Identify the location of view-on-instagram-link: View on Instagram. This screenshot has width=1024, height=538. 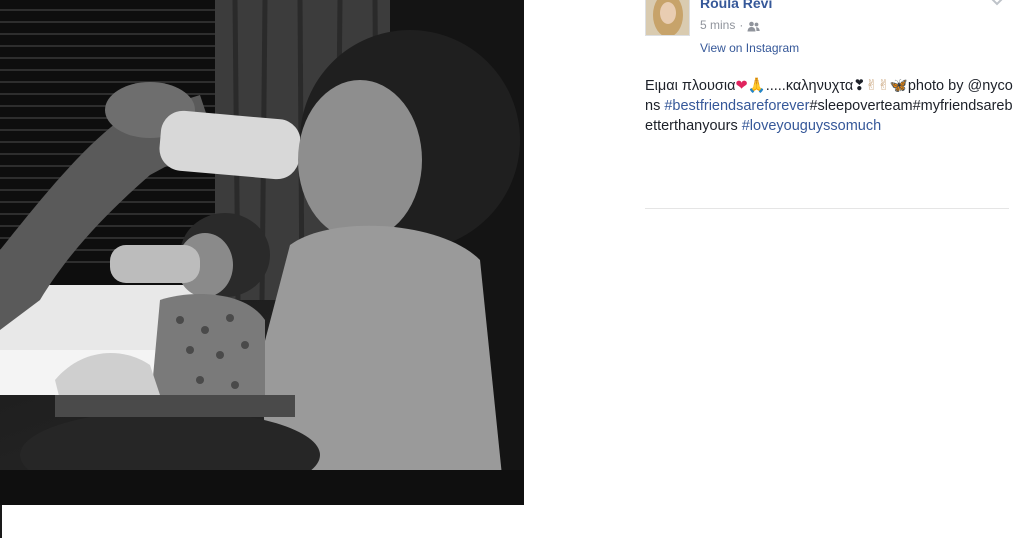
(749, 48).